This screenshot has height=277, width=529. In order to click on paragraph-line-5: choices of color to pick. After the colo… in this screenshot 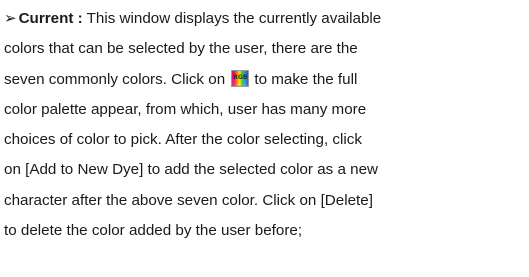, I will do `click(183, 140)`.